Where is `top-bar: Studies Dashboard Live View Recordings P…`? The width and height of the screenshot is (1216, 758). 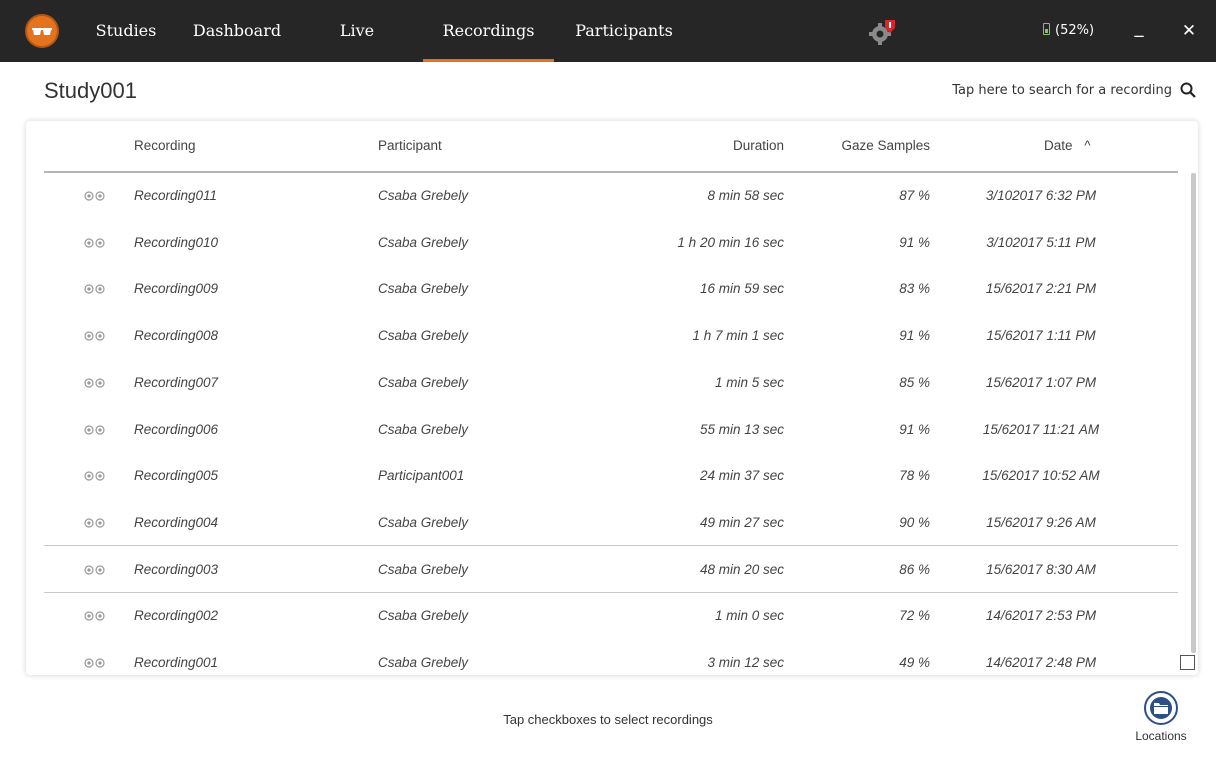 top-bar: Studies Dashboard Live View Recordings P… is located at coordinates (608, 51).